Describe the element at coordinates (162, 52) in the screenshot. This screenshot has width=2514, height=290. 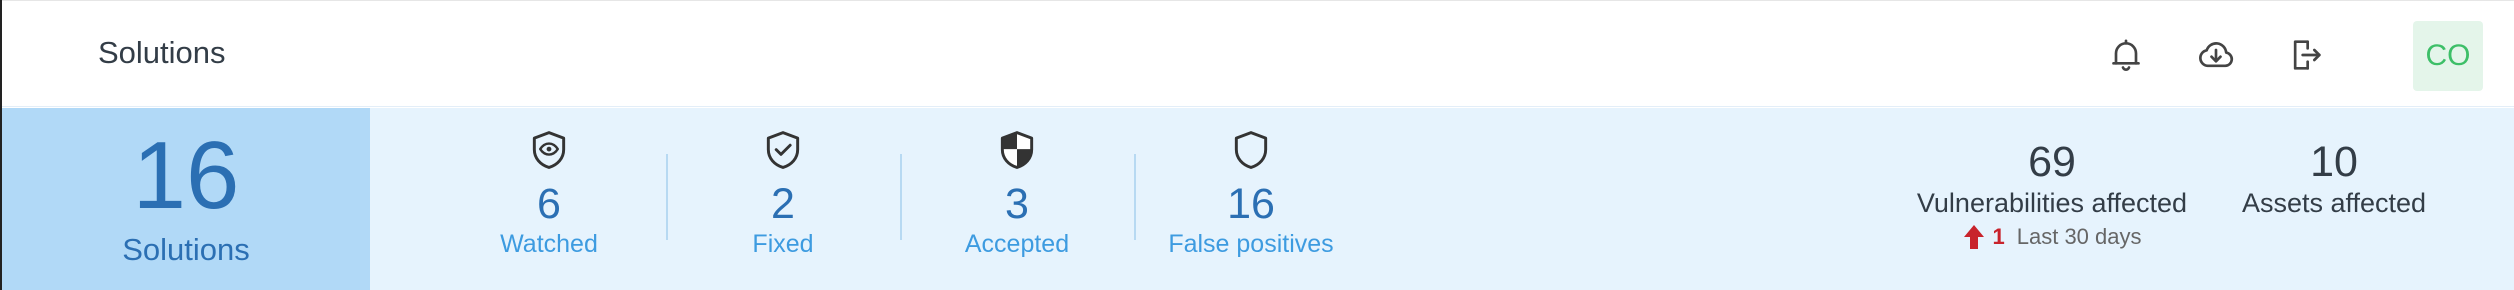
I see `page-title: Solutions` at that location.